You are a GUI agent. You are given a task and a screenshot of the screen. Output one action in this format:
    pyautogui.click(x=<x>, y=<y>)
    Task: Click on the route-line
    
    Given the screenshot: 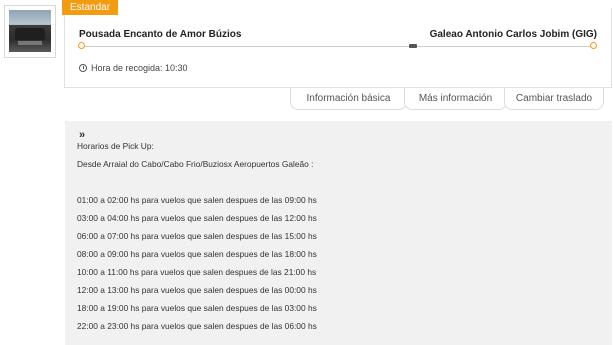 What is the action you would take?
    pyautogui.click(x=337, y=46)
    